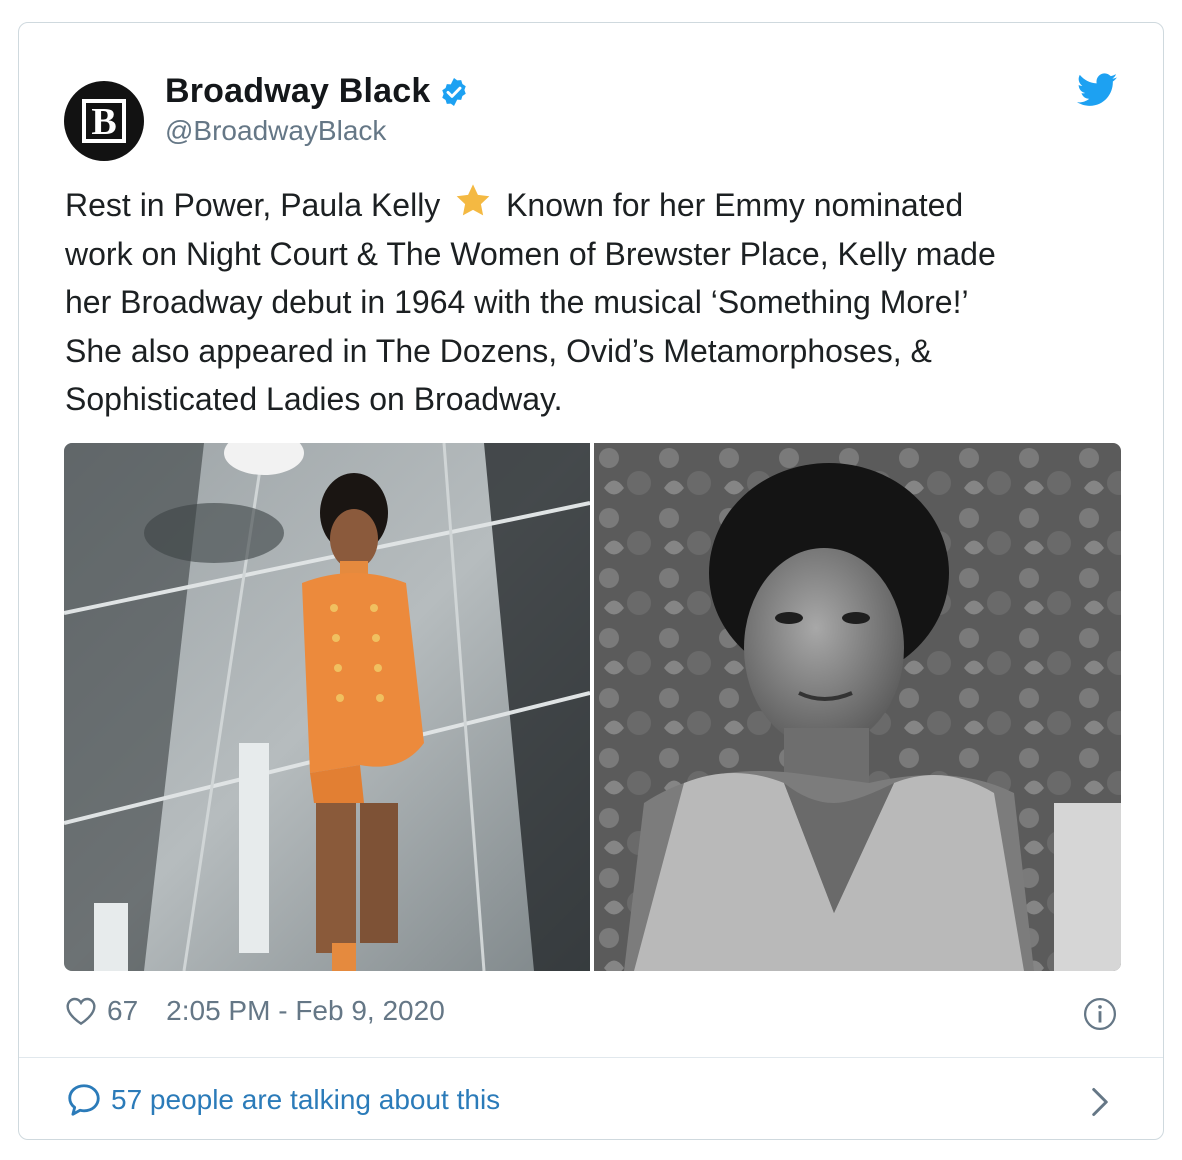 This screenshot has width=1182, height=1160. I want to click on divider, so click(591, 1057).